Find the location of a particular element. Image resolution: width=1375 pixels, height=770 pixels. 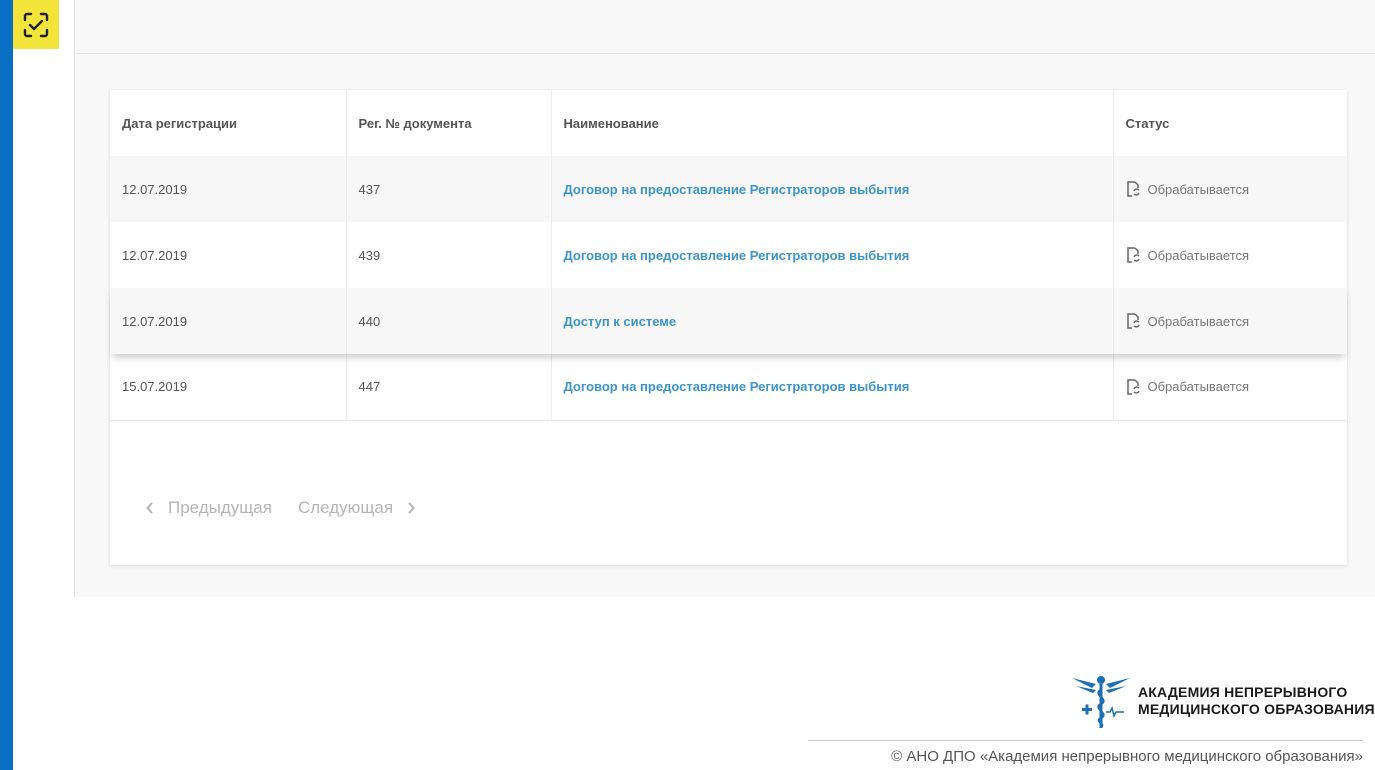

caduceus-logo-icon is located at coordinates (1101, 702).